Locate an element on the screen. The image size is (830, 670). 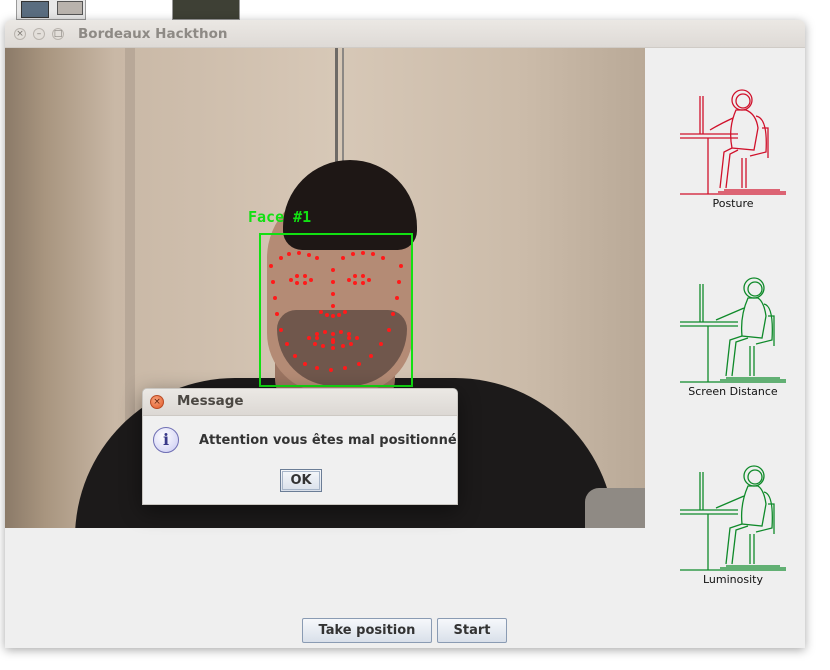
window-minimize-button: – is located at coordinates (39, 34).